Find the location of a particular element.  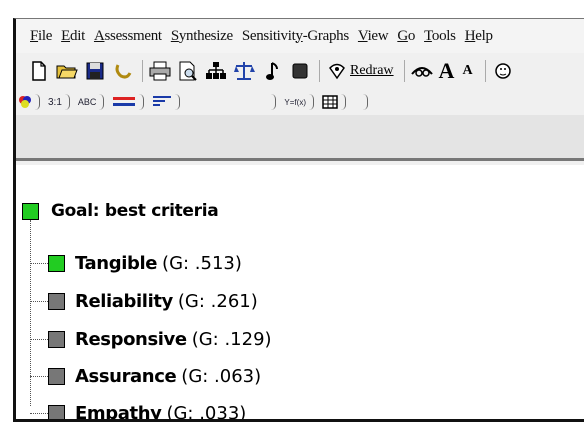

small-font-icon: A is located at coordinates (467, 71).